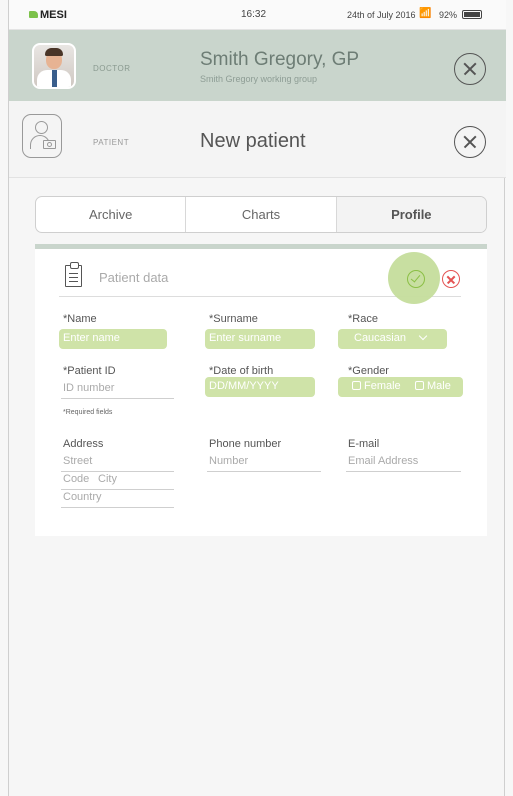 This screenshot has width=513, height=796. I want to click on close-patient-button, so click(470, 142).